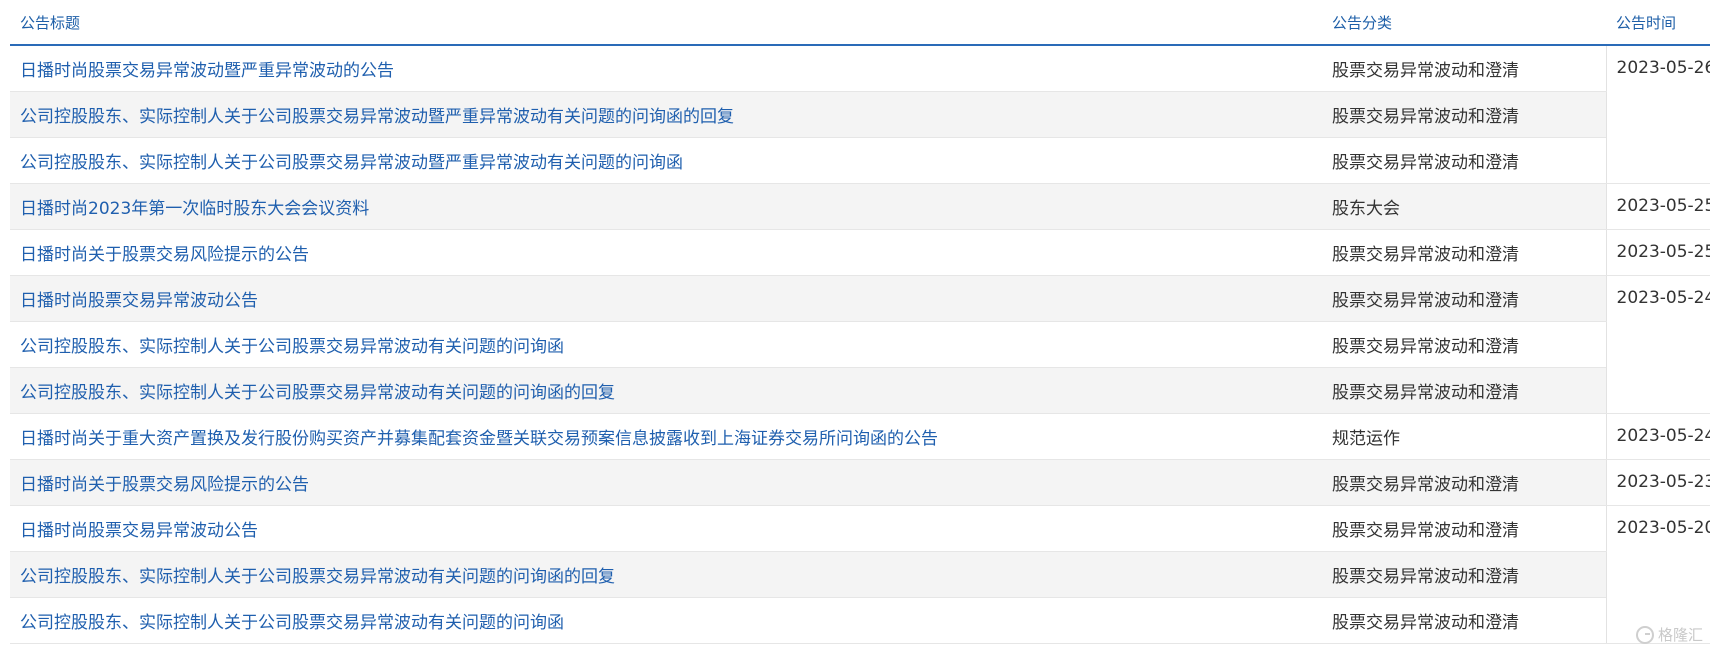  I want to click on announcement-link: 公司控股股东、实际控制人关于公司股票交易异常波动暨严重异常波动有关问题的问询函, so click(351, 163).